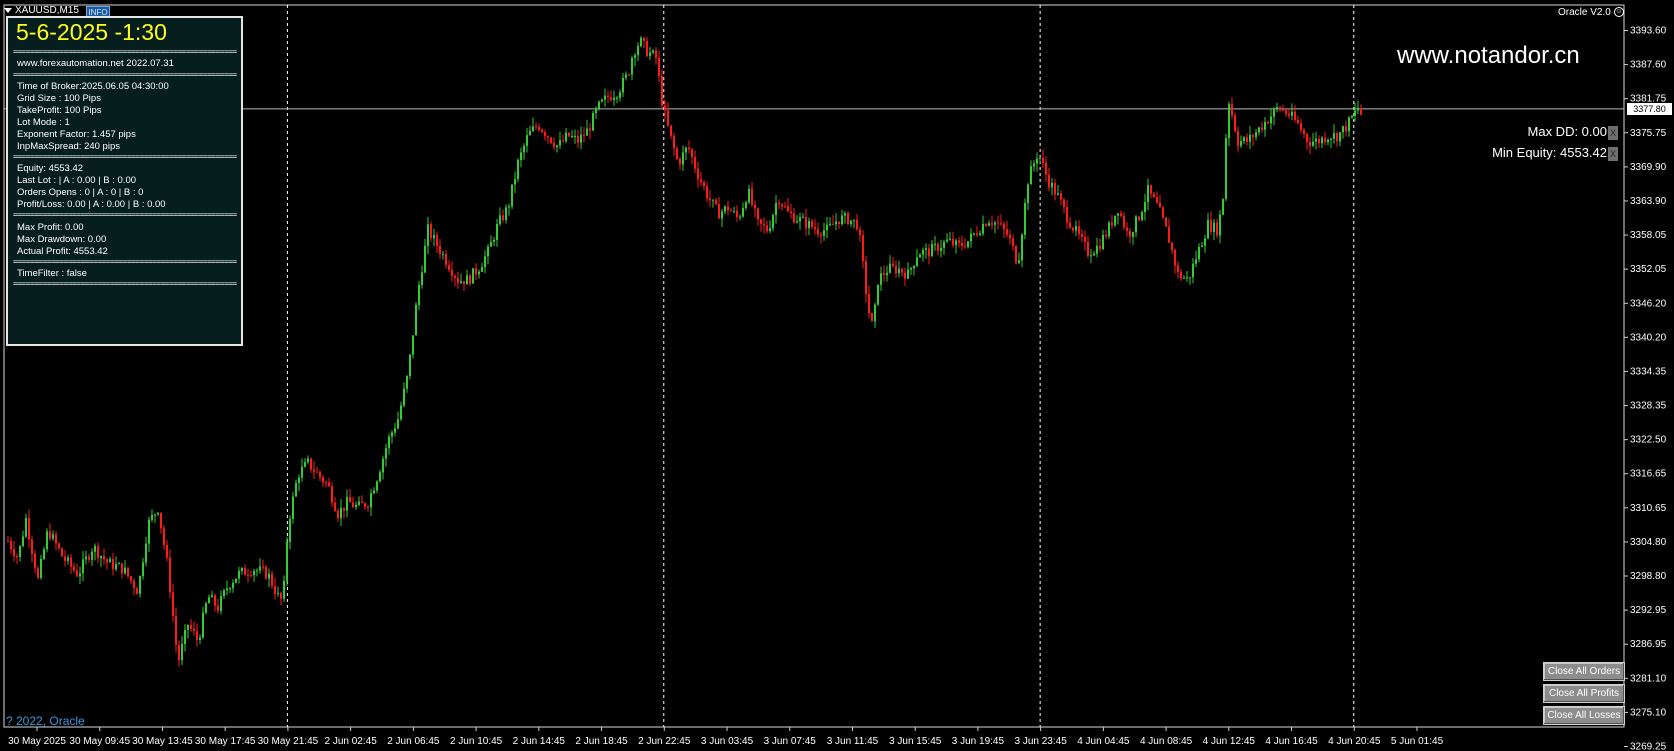 This screenshot has width=1674, height=751. Describe the element at coordinates (1584, 693) in the screenshot. I see `close-all-profits-button: Close All Profits` at that location.